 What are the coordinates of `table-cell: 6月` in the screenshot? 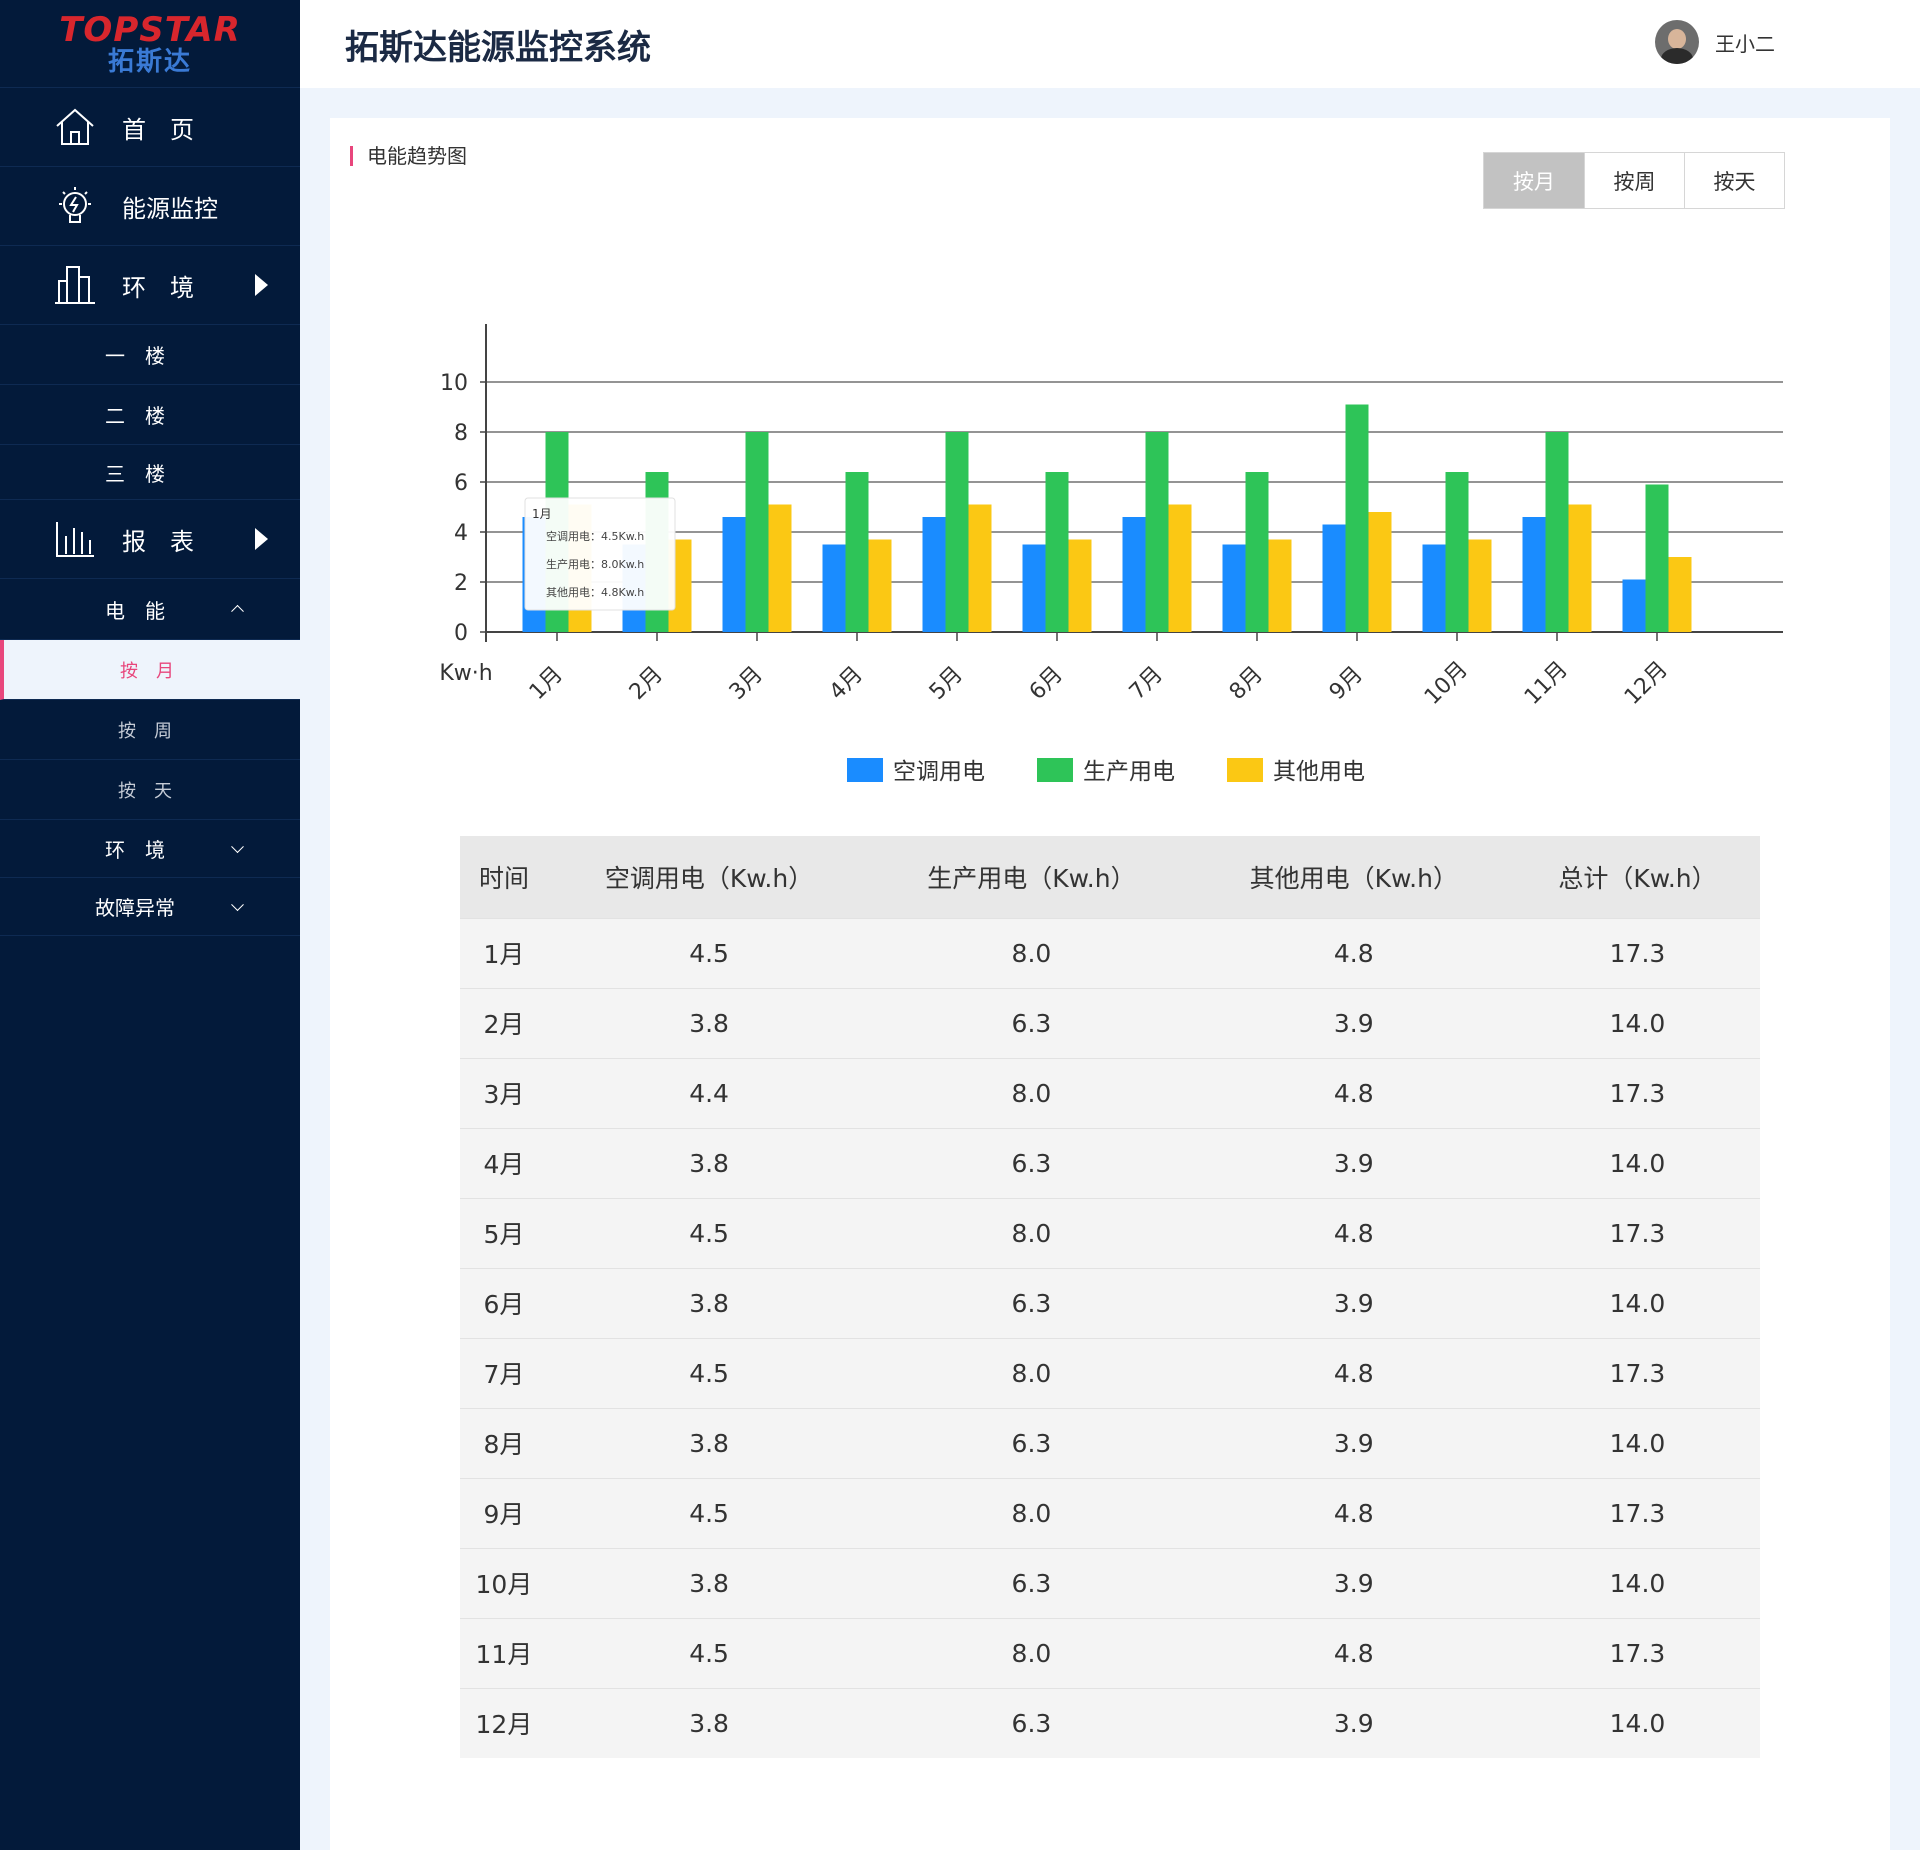 It's located at (504, 1302).